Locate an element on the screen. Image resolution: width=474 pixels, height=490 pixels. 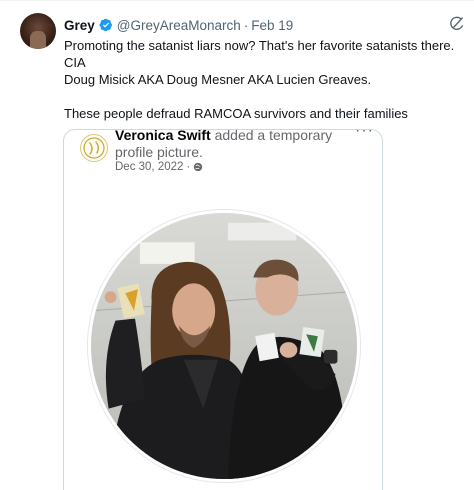
author-handle: @GreyAreaMonarch is located at coordinates (179, 25).